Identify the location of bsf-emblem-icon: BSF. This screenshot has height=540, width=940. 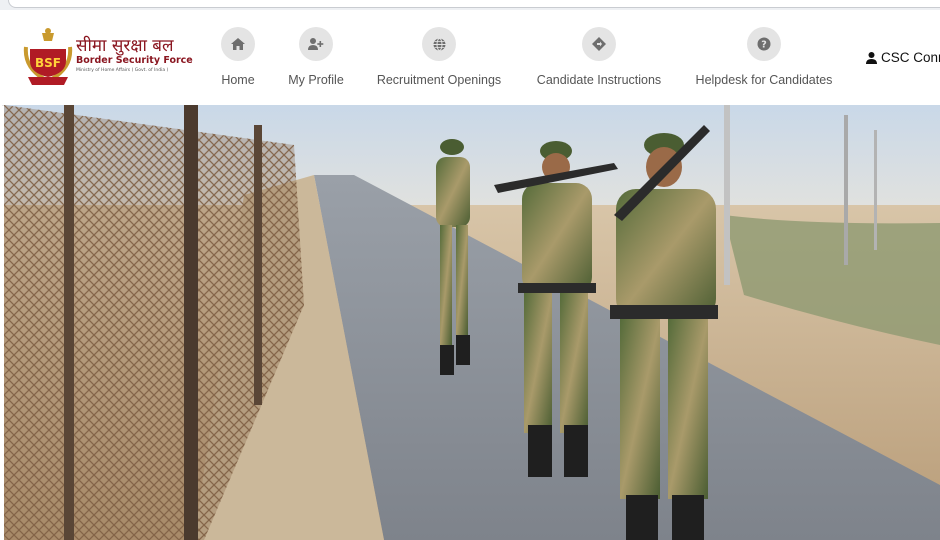
(48, 56).